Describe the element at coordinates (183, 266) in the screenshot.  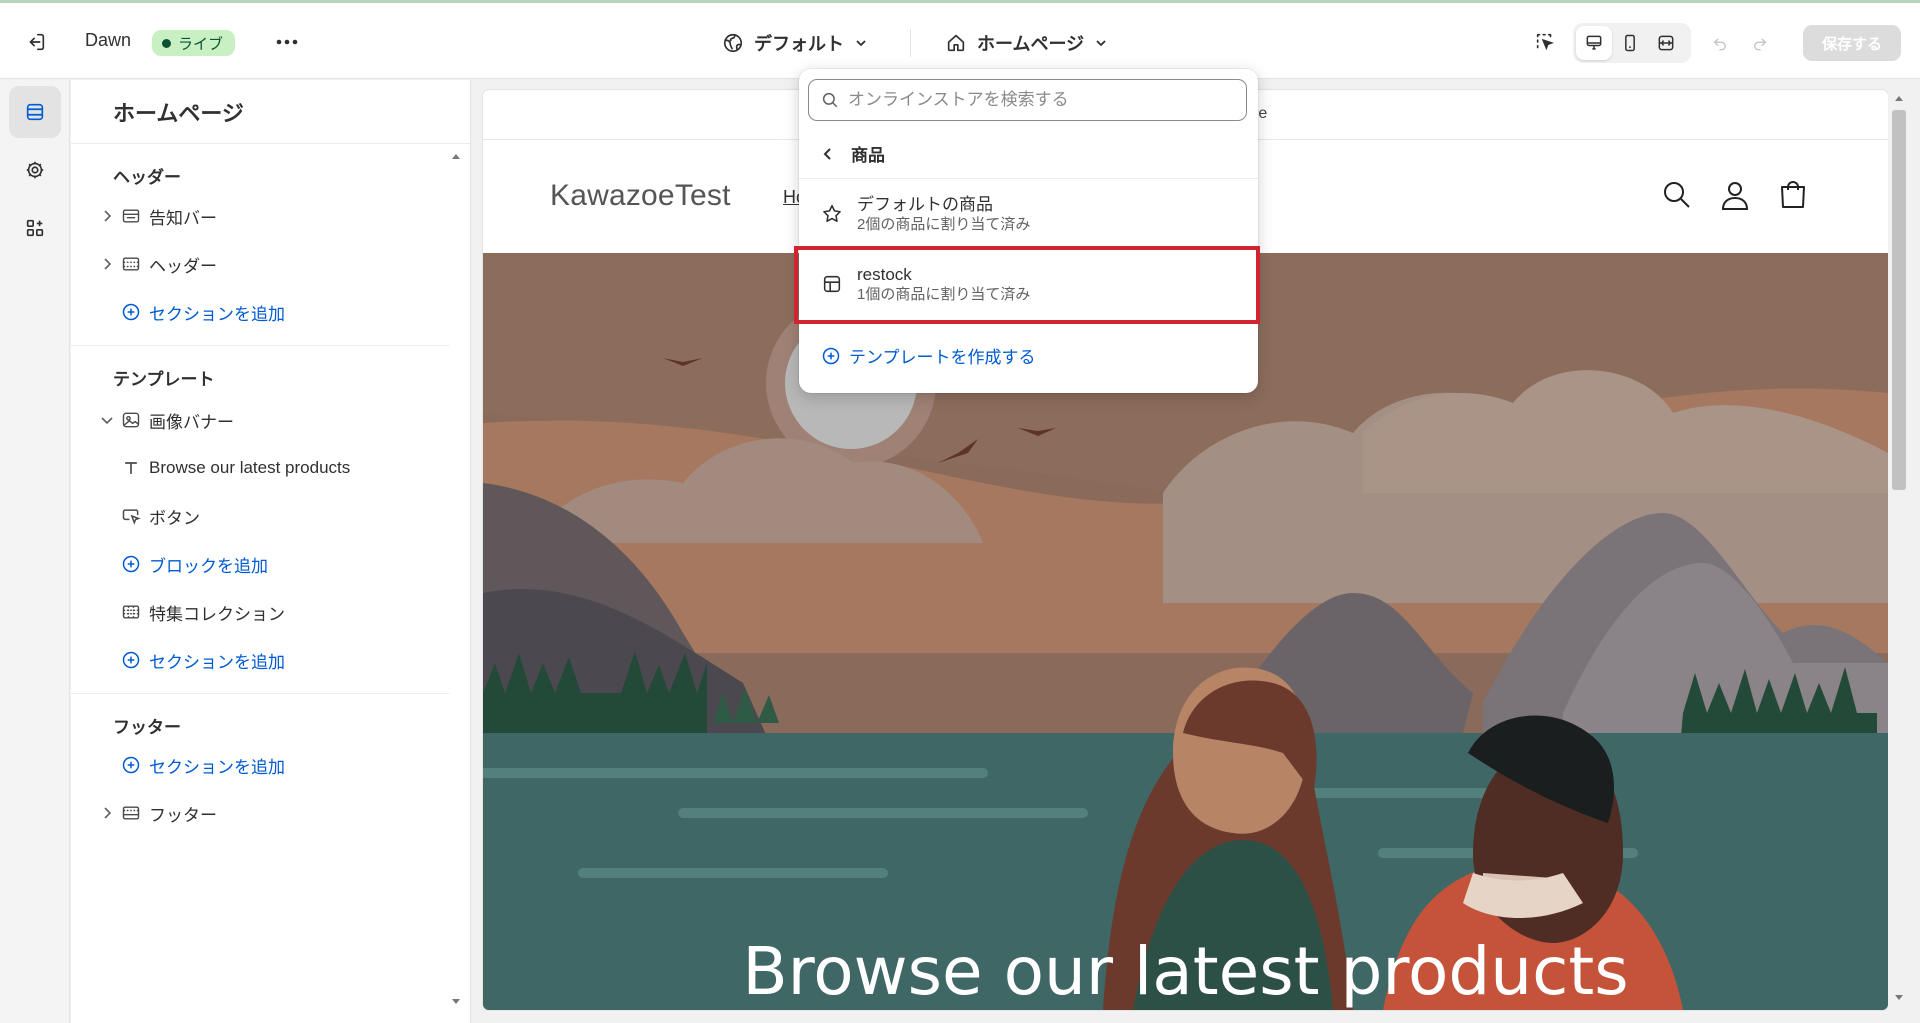
I see `section-label: ヘッダー` at that location.